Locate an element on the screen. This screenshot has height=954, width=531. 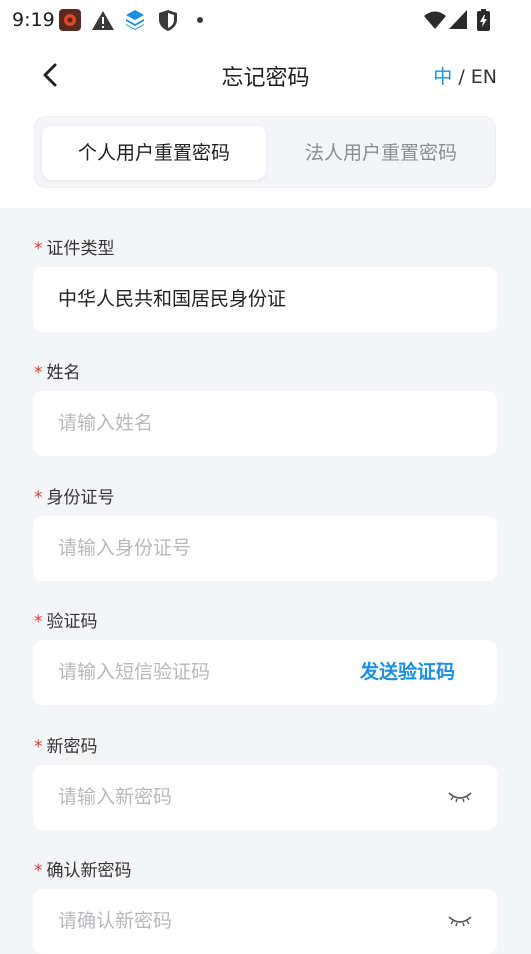
more-dot-icon is located at coordinates (200, 20).